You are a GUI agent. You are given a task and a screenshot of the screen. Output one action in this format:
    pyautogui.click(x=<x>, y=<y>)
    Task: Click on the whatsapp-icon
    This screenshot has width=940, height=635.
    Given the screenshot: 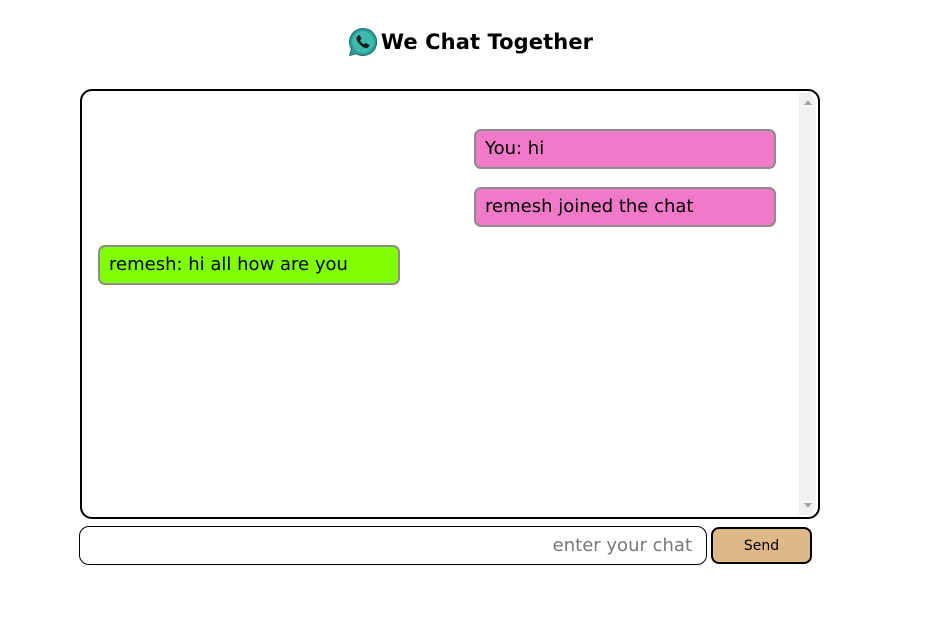 What is the action you would take?
    pyautogui.click(x=362, y=42)
    